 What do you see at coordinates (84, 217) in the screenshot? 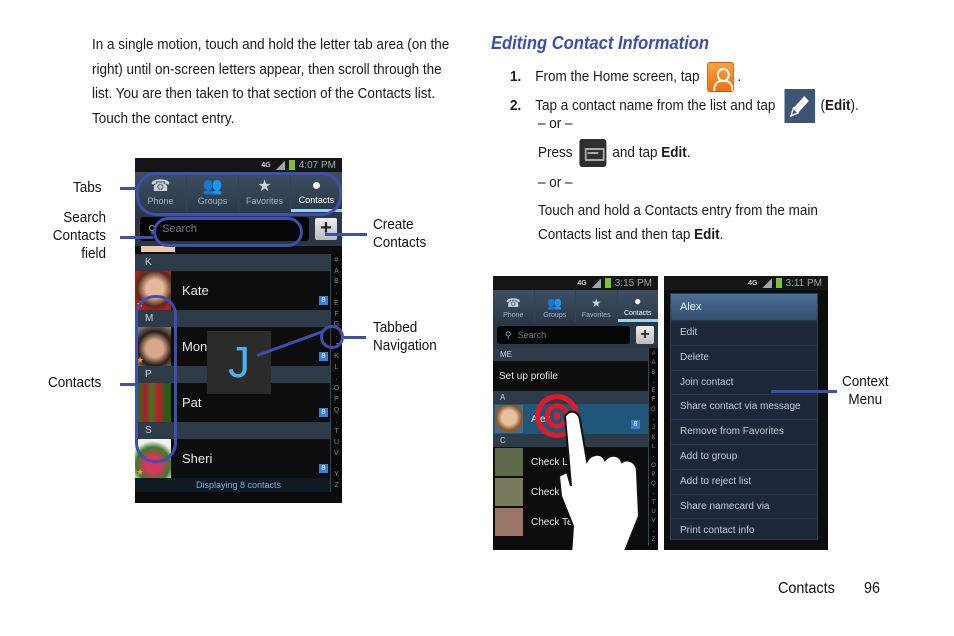
I see `label-line: Search` at bounding box center [84, 217].